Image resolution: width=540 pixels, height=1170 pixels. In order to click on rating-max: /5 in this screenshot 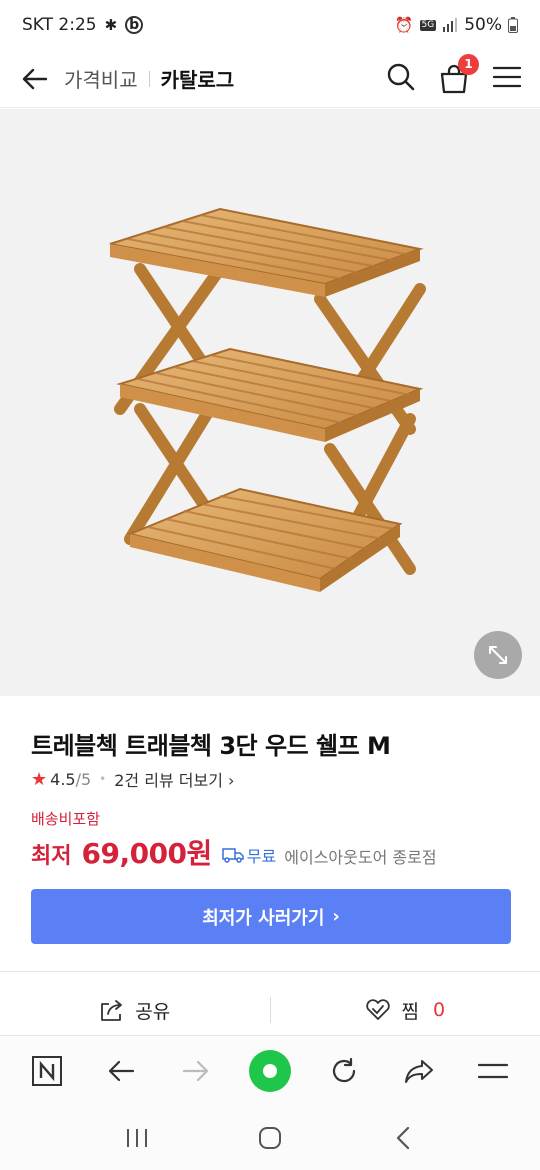, I will do `click(83, 779)`.